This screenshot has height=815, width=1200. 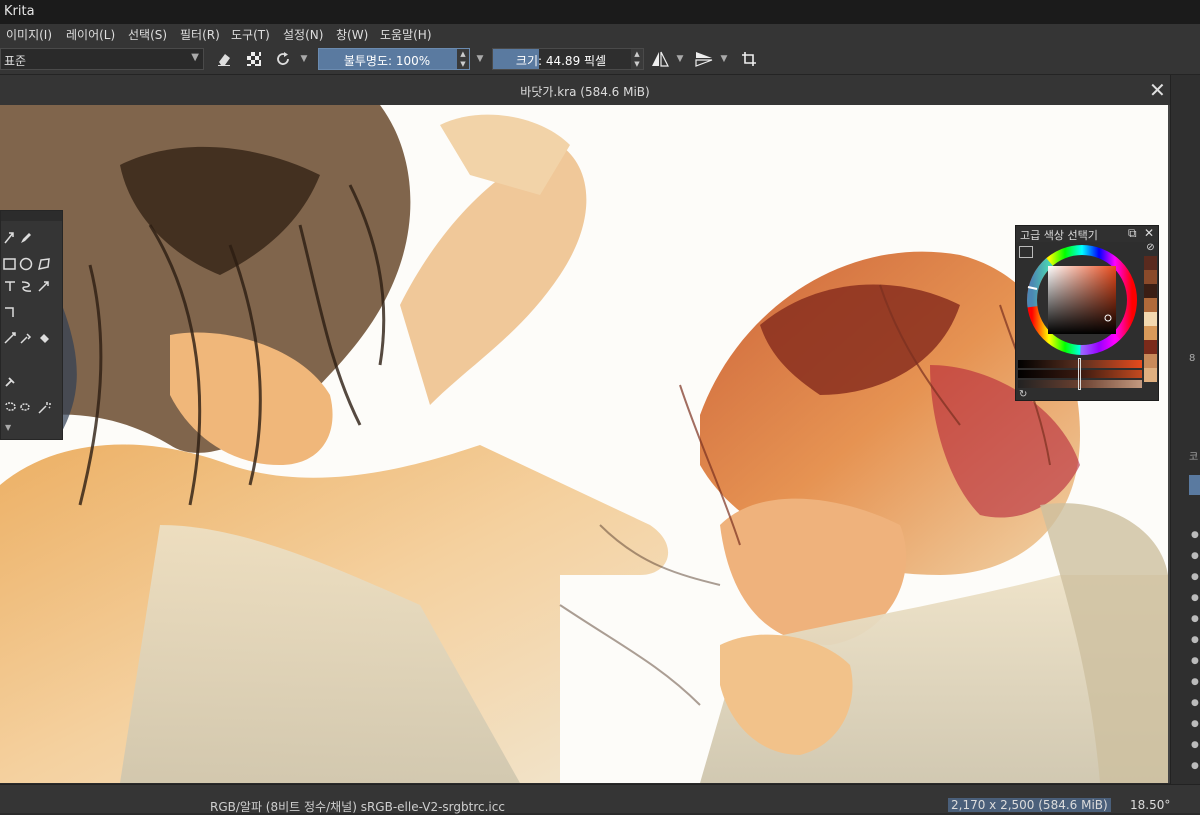 What do you see at coordinates (10, 382) in the screenshot?
I see `assistant-tool-icon` at bounding box center [10, 382].